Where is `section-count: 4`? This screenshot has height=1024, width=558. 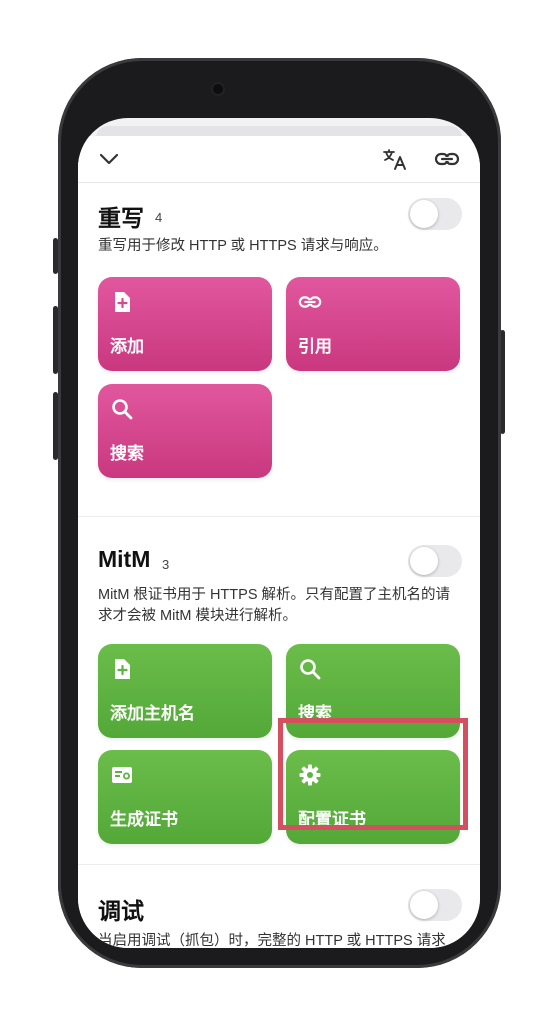 section-count: 4 is located at coordinates (159, 217).